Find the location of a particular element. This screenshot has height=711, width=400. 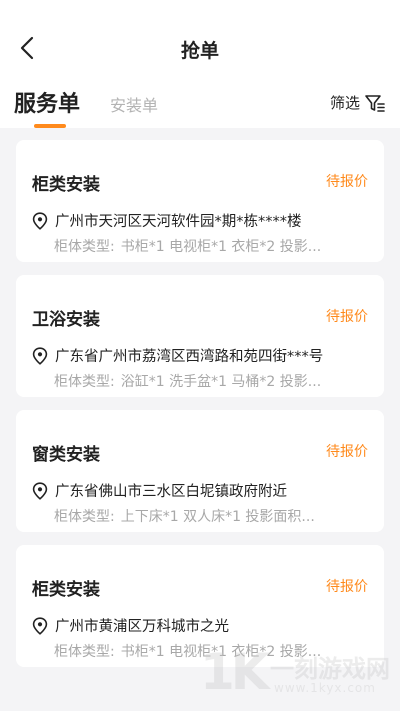

filter-label: 筛选 is located at coordinates (344, 103).